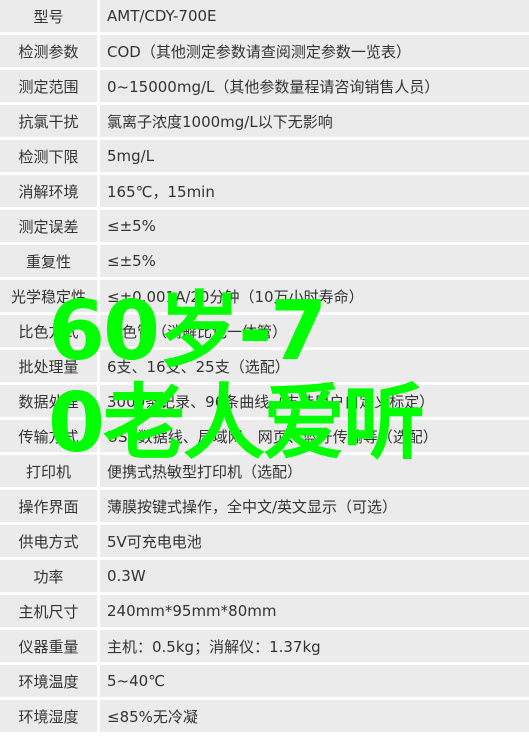 The image size is (529, 736). Describe the element at coordinates (314, 156) in the screenshot. I see `spec-value: 5mg/L` at that location.